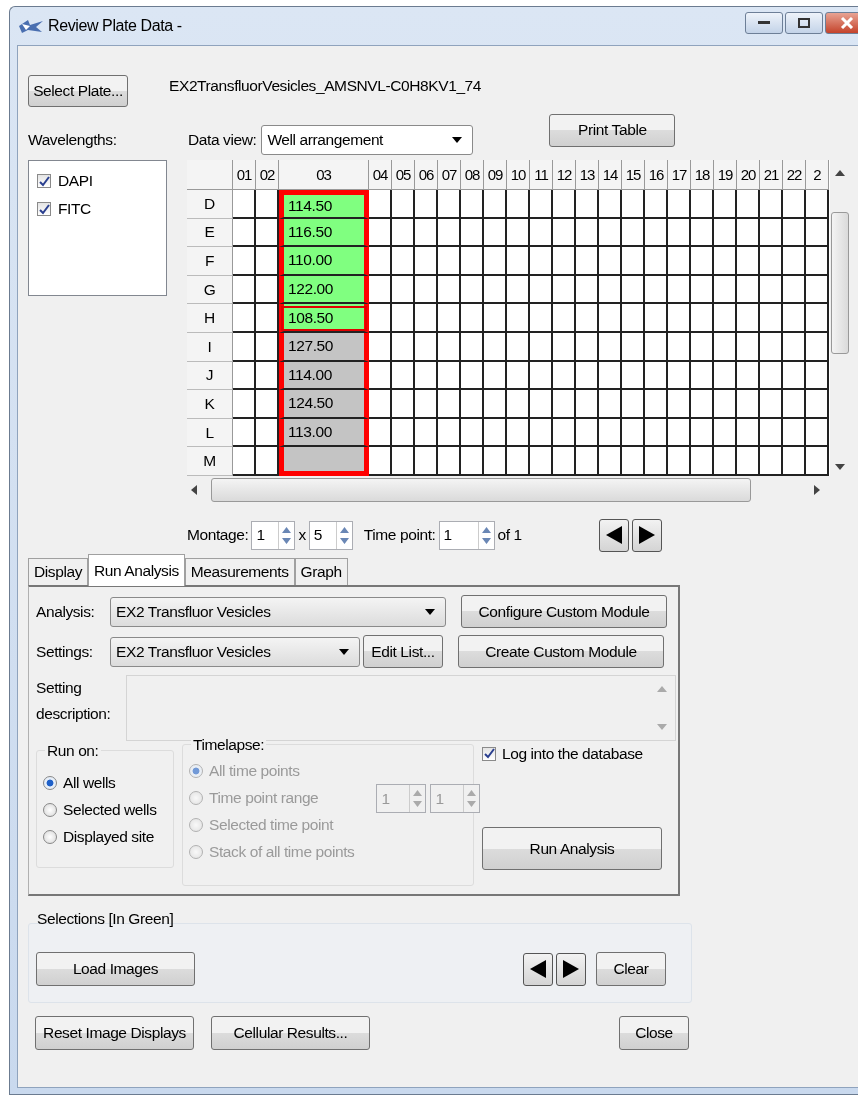 The width and height of the screenshot is (858, 1095). Describe the element at coordinates (748, 175) in the screenshot. I see `column-header: 20` at that location.